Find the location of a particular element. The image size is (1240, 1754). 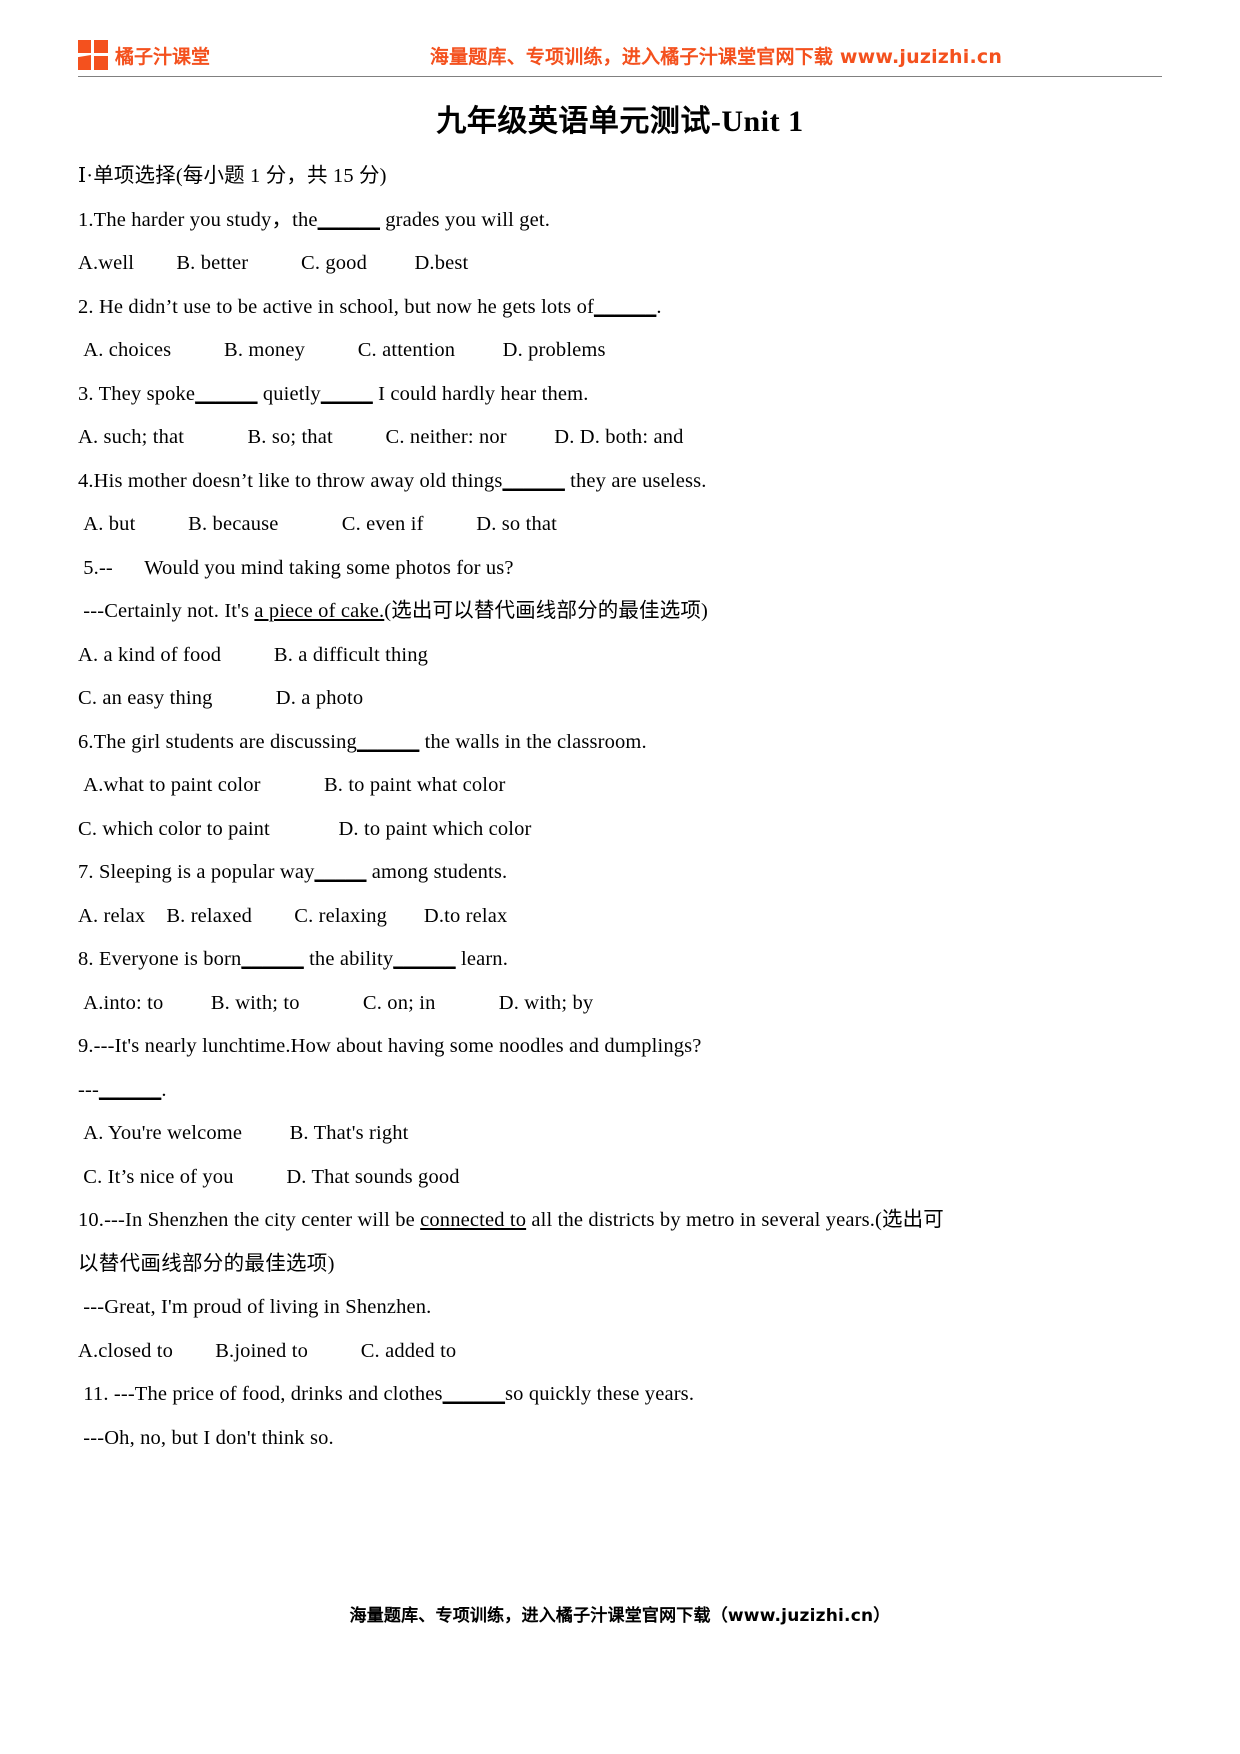

q1-blank: ______ is located at coordinates (348, 219).